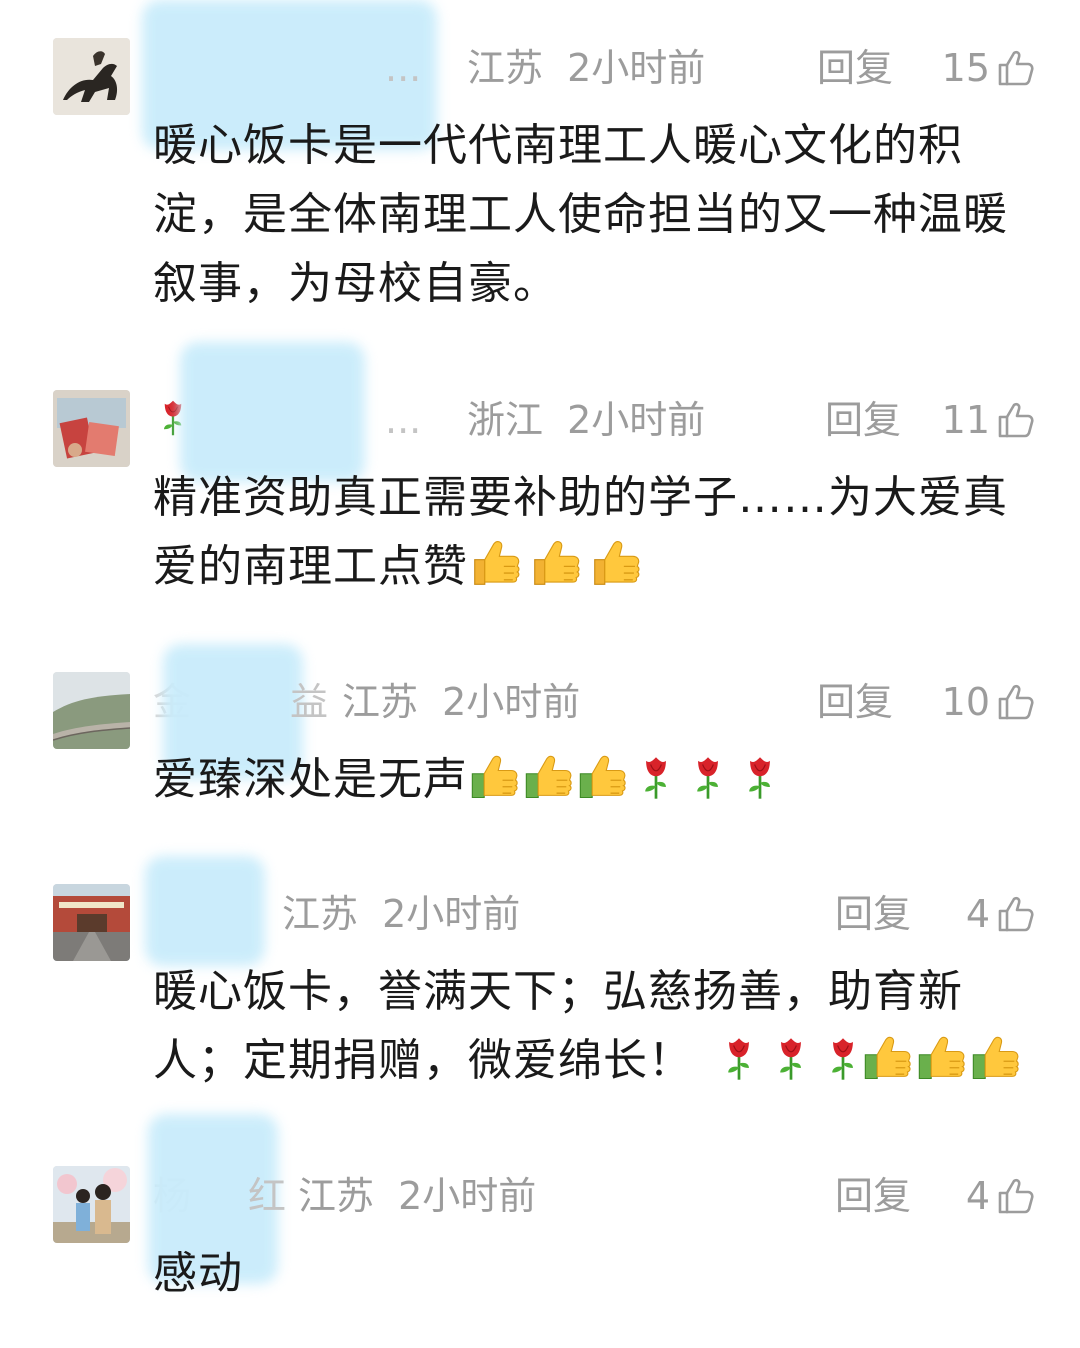  I want to click on comment-text-line: 感动, so click(198, 1273).